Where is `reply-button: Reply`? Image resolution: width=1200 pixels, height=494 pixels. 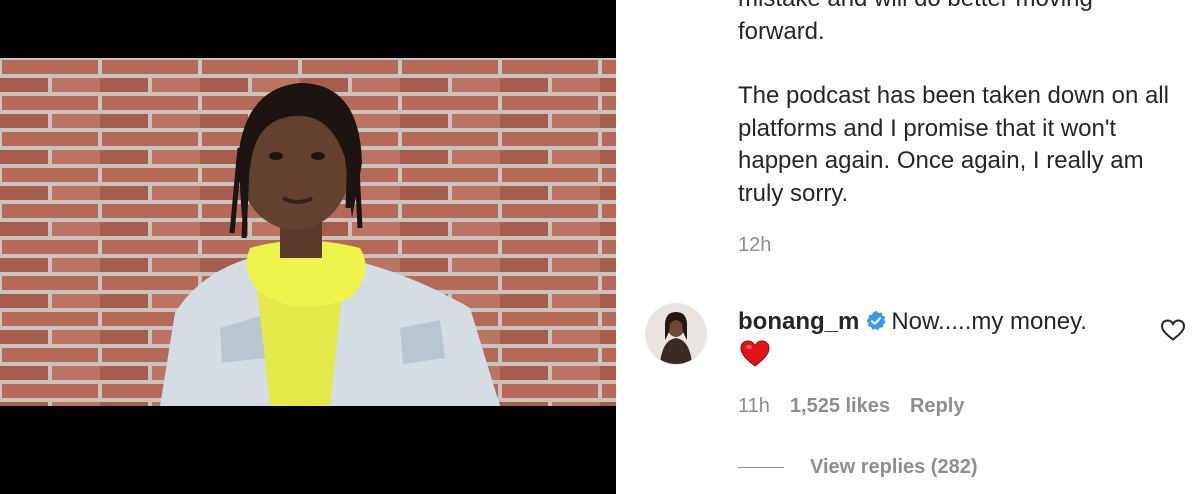 reply-button: Reply is located at coordinates (937, 406).